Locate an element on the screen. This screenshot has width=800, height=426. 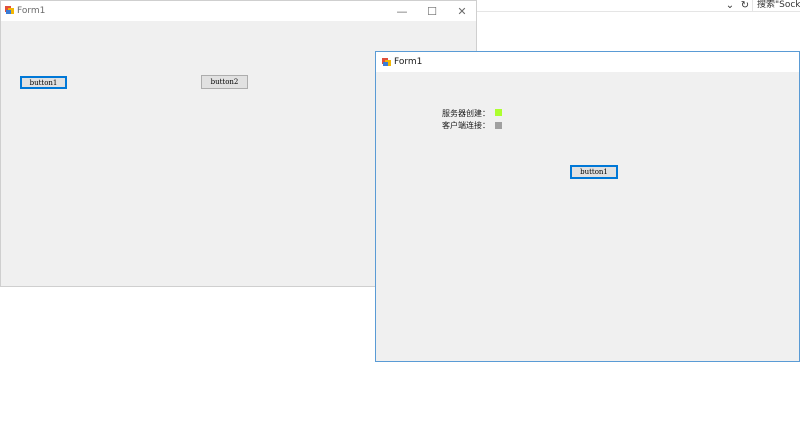
maximize-button: ☐ is located at coordinates (432, 11).